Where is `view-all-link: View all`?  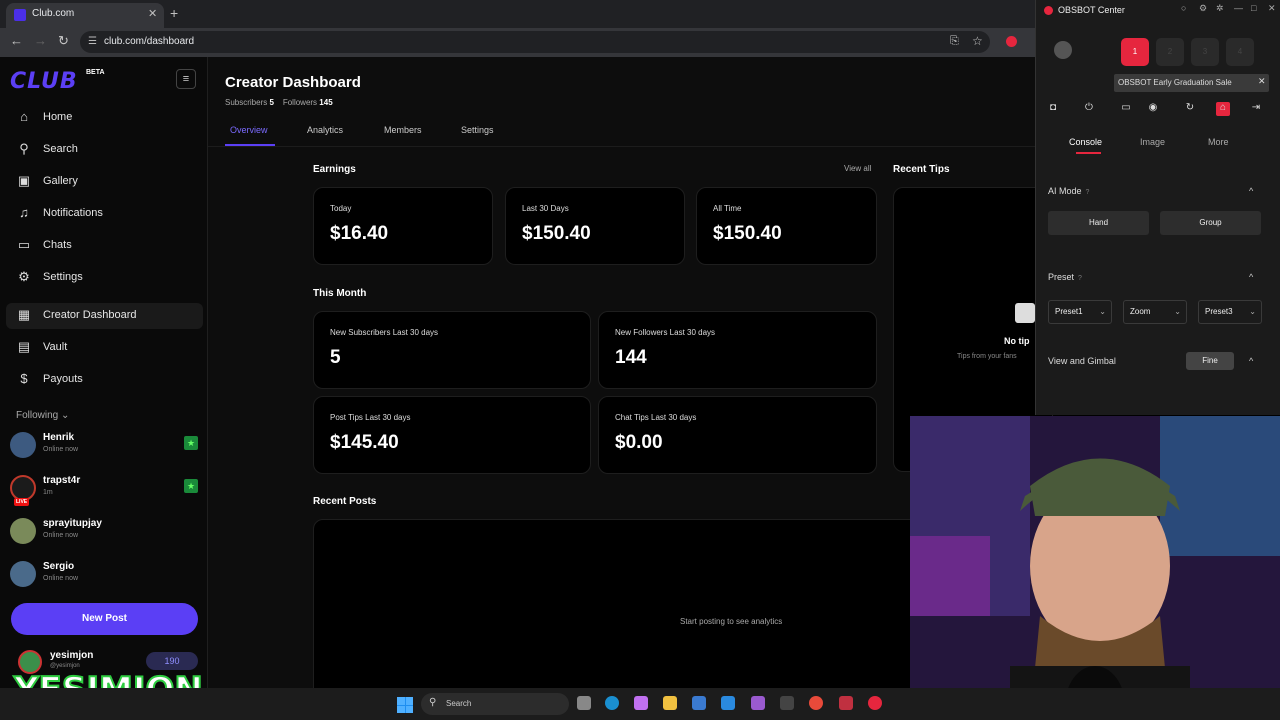
view-all-link: View all is located at coordinates (857, 168).